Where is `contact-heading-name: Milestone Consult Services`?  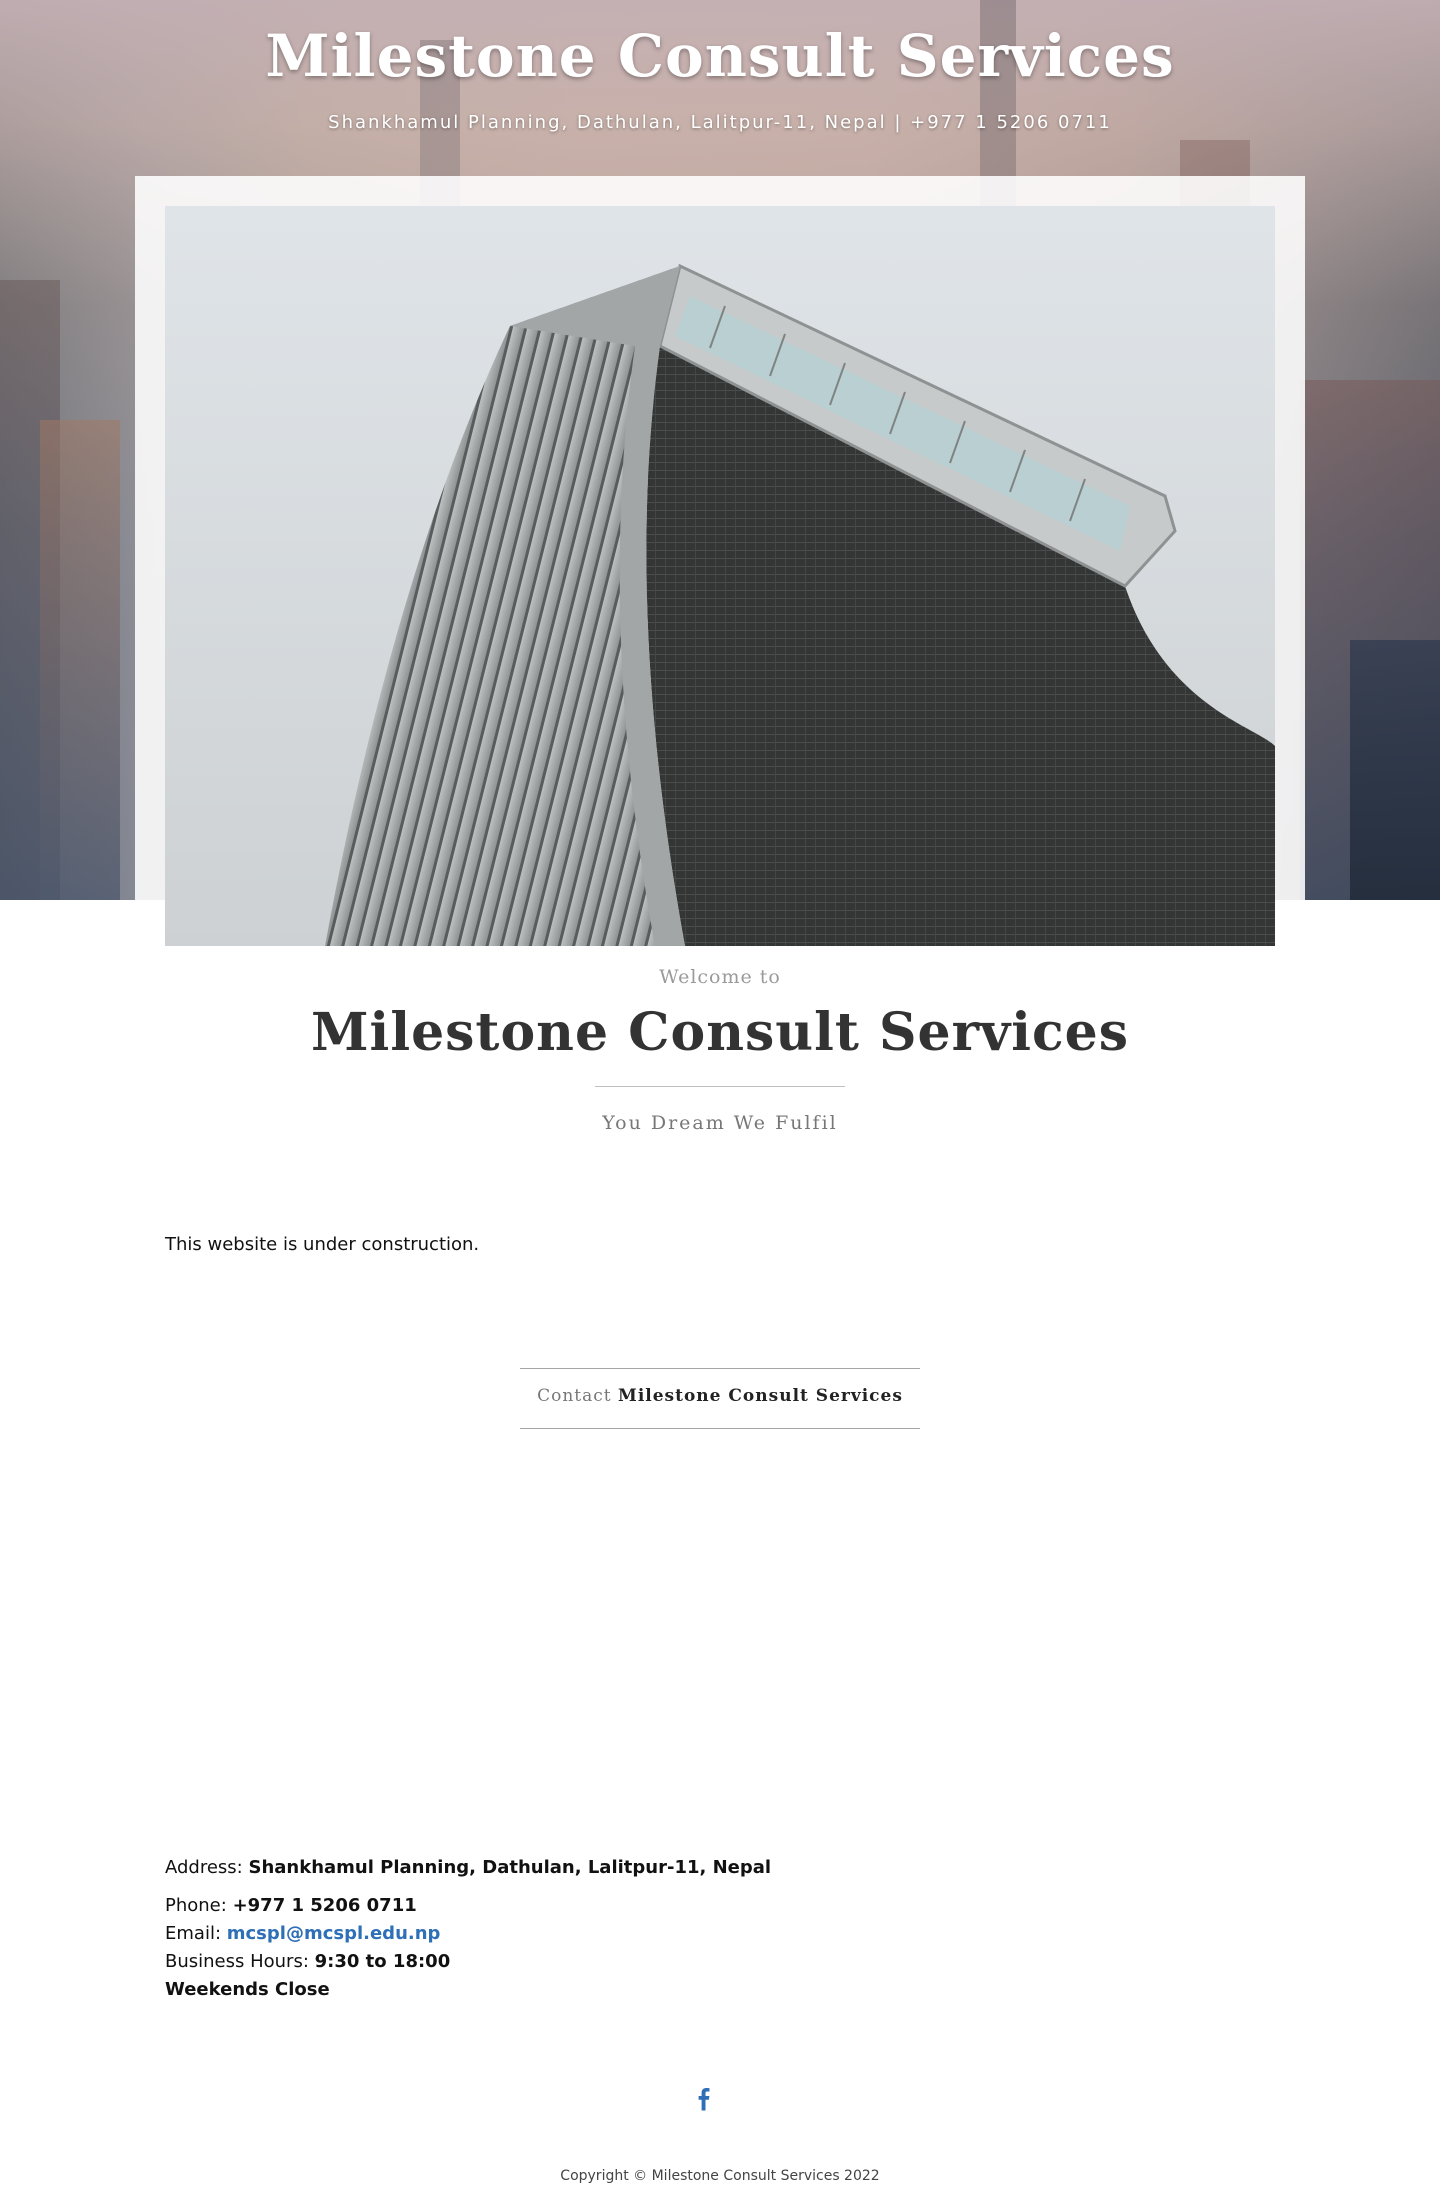
contact-heading-name: Milestone Consult Services is located at coordinates (760, 1396).